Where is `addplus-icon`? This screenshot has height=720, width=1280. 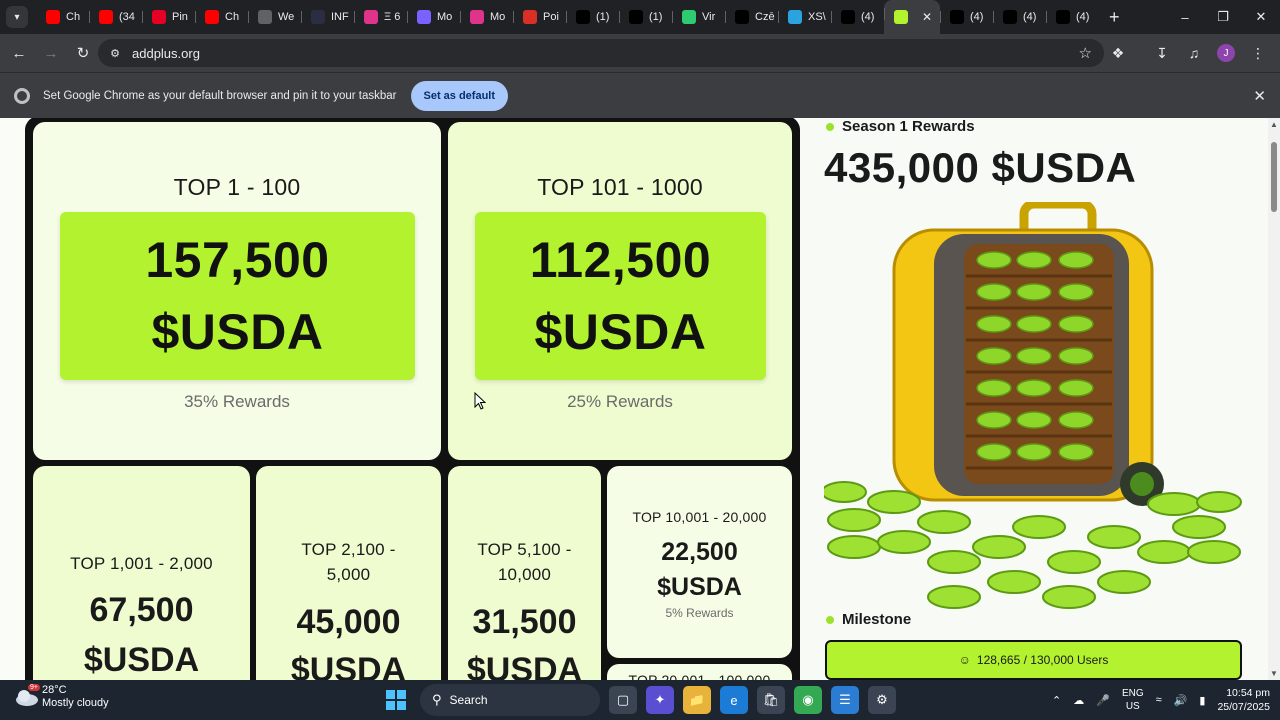 addplus-icon is located at coordinates (901, 17).